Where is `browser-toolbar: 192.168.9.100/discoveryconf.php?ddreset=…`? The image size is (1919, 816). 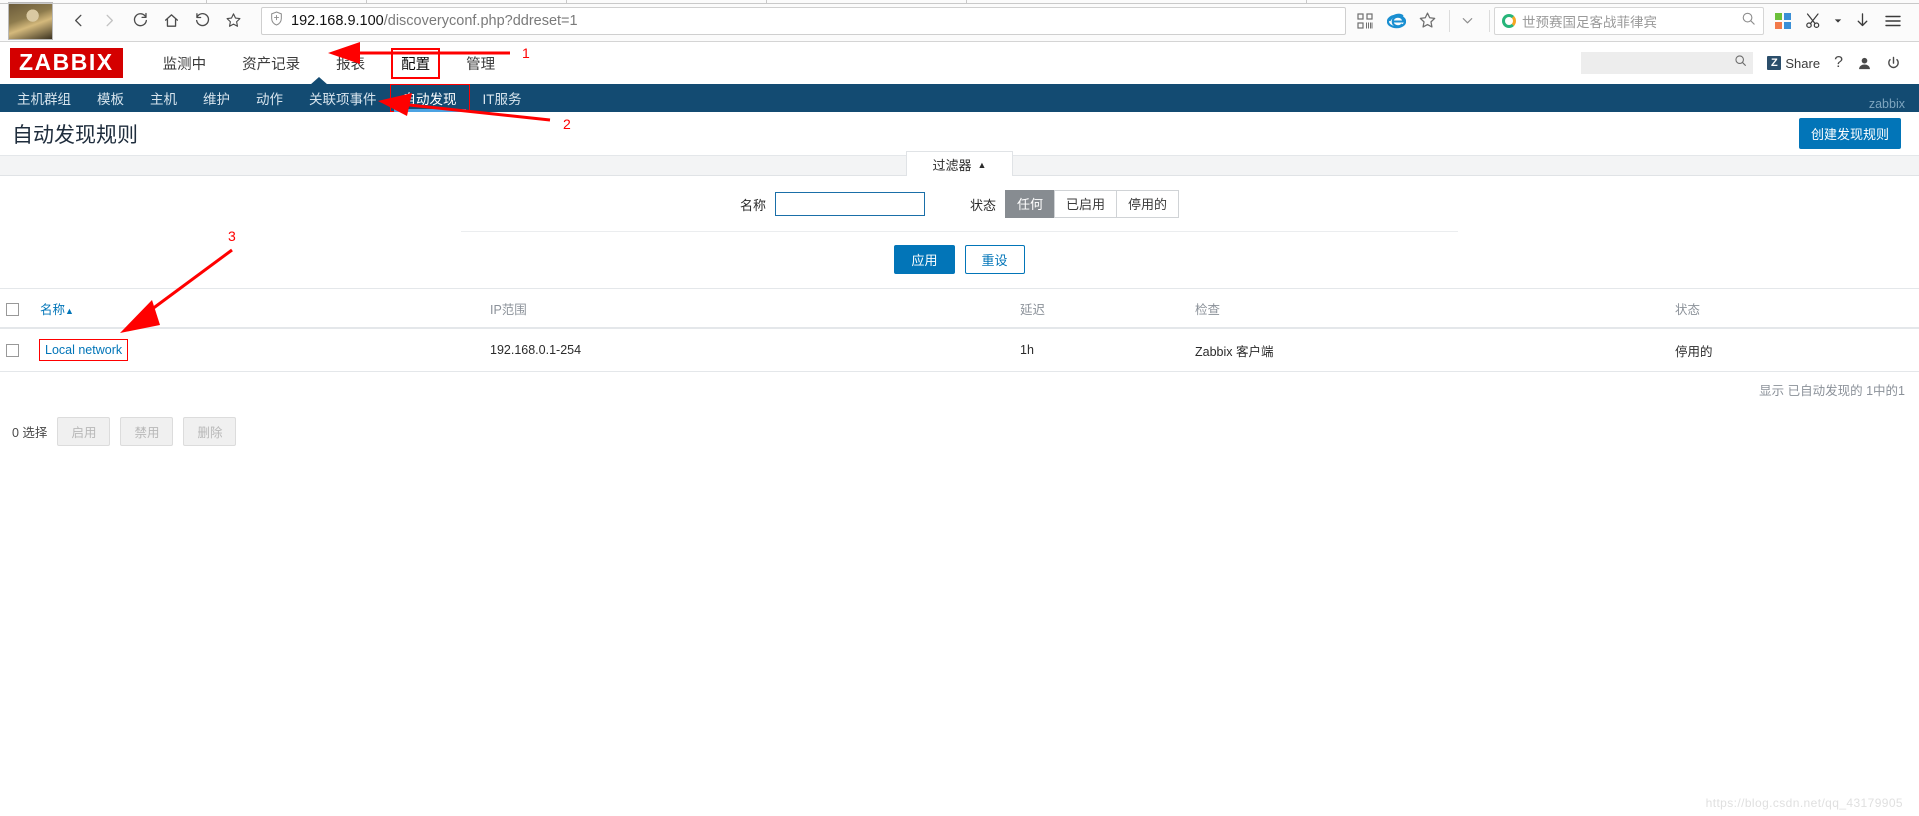 browser-toolbar: 192.168.9.100/discoveryconf.php?ddreset=… is located at coordinates (959, 21).